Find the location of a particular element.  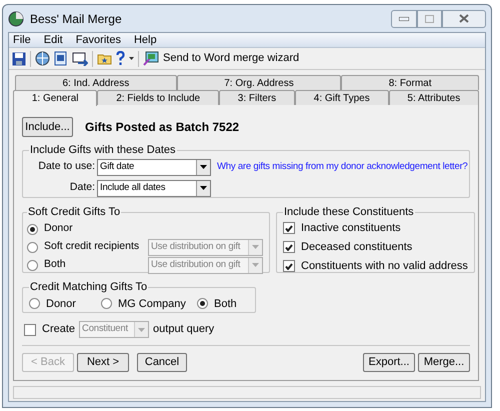

tab: 5: Attributes is located at coordinates (434, 97).